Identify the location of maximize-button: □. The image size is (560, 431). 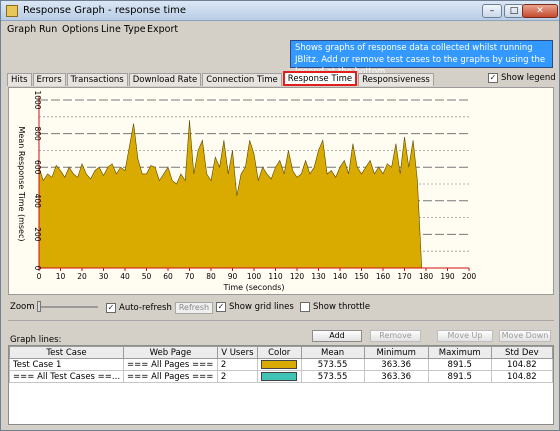
(514, 11).